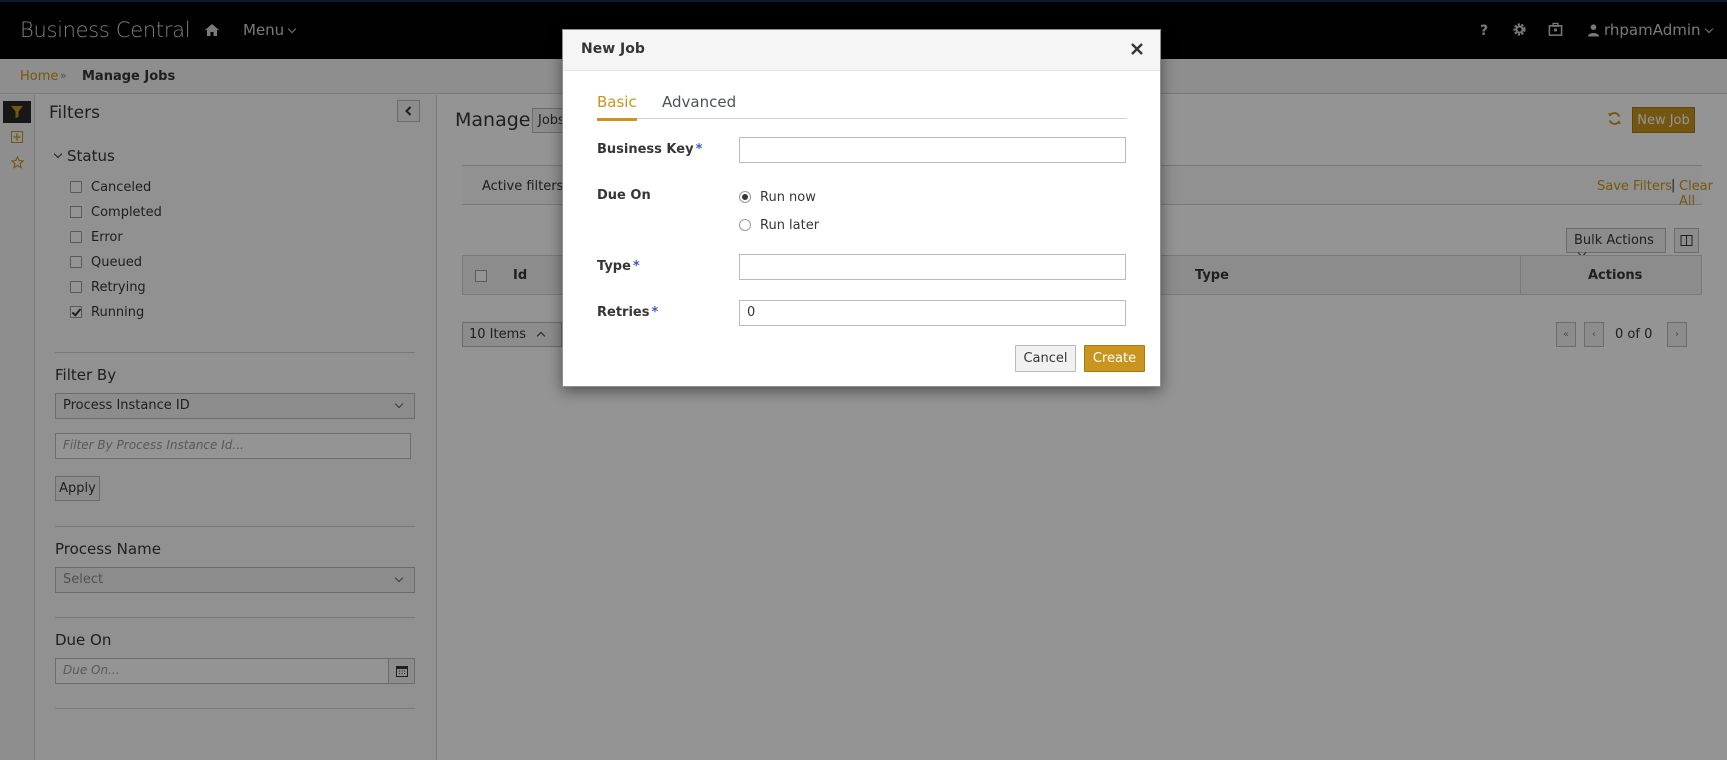 The height and width of the screenshot is (760, 1727). Describe the element at coordinates (1114, 358) in the screenshot. I see `create-button: Create` at that location.